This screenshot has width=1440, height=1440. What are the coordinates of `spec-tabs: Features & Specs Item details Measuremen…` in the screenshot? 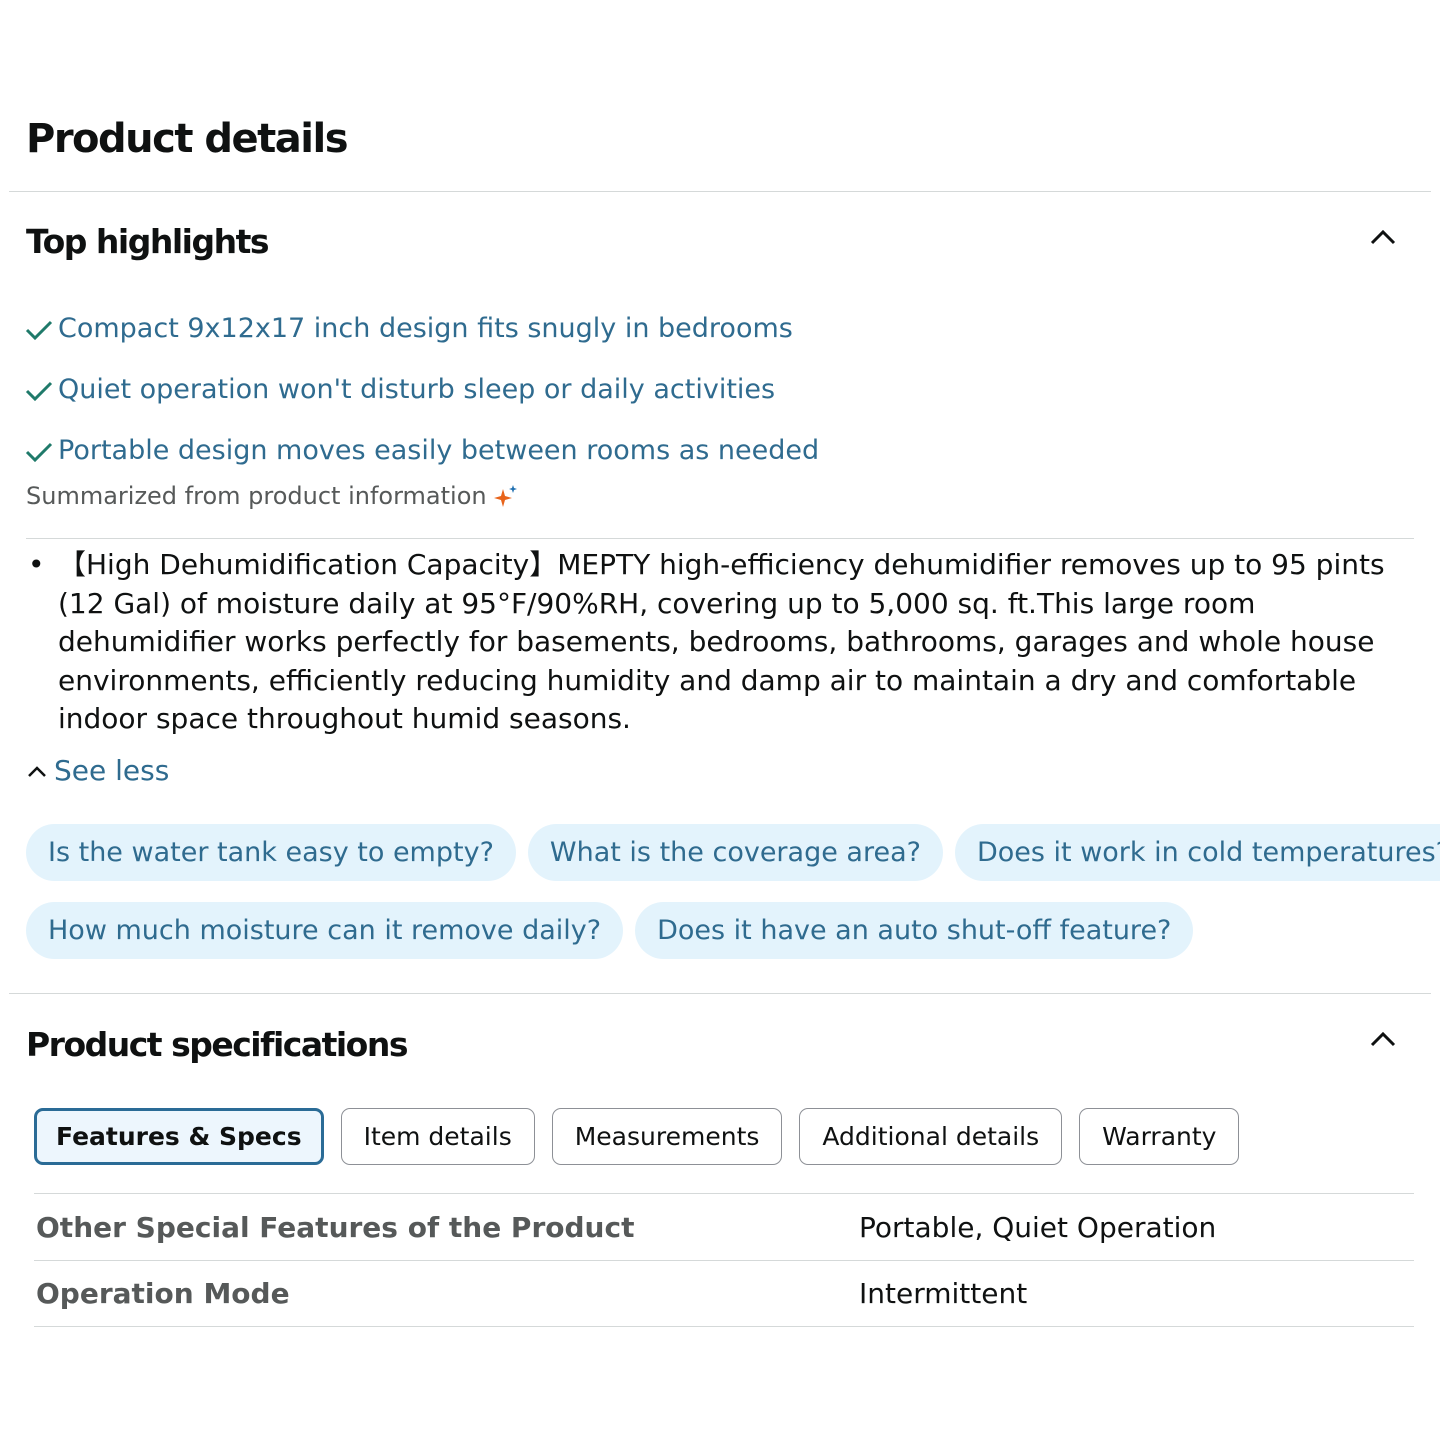 It's located at (637, 1136).